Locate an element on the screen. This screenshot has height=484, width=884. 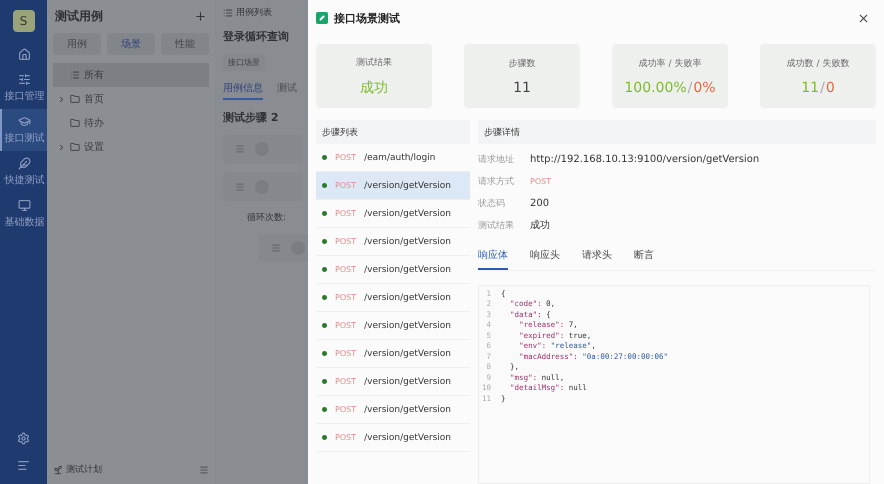
sliders-icon is located at coordinates (24, 79).